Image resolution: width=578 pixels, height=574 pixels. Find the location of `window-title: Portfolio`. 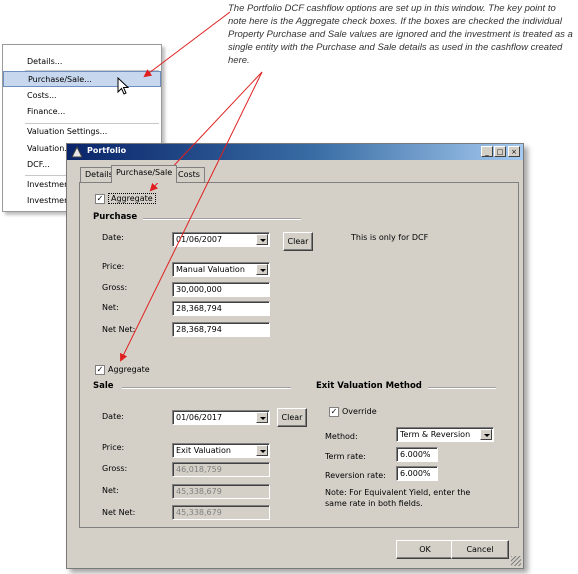

window-title: Portfolio is located at coordinates (107, 150).